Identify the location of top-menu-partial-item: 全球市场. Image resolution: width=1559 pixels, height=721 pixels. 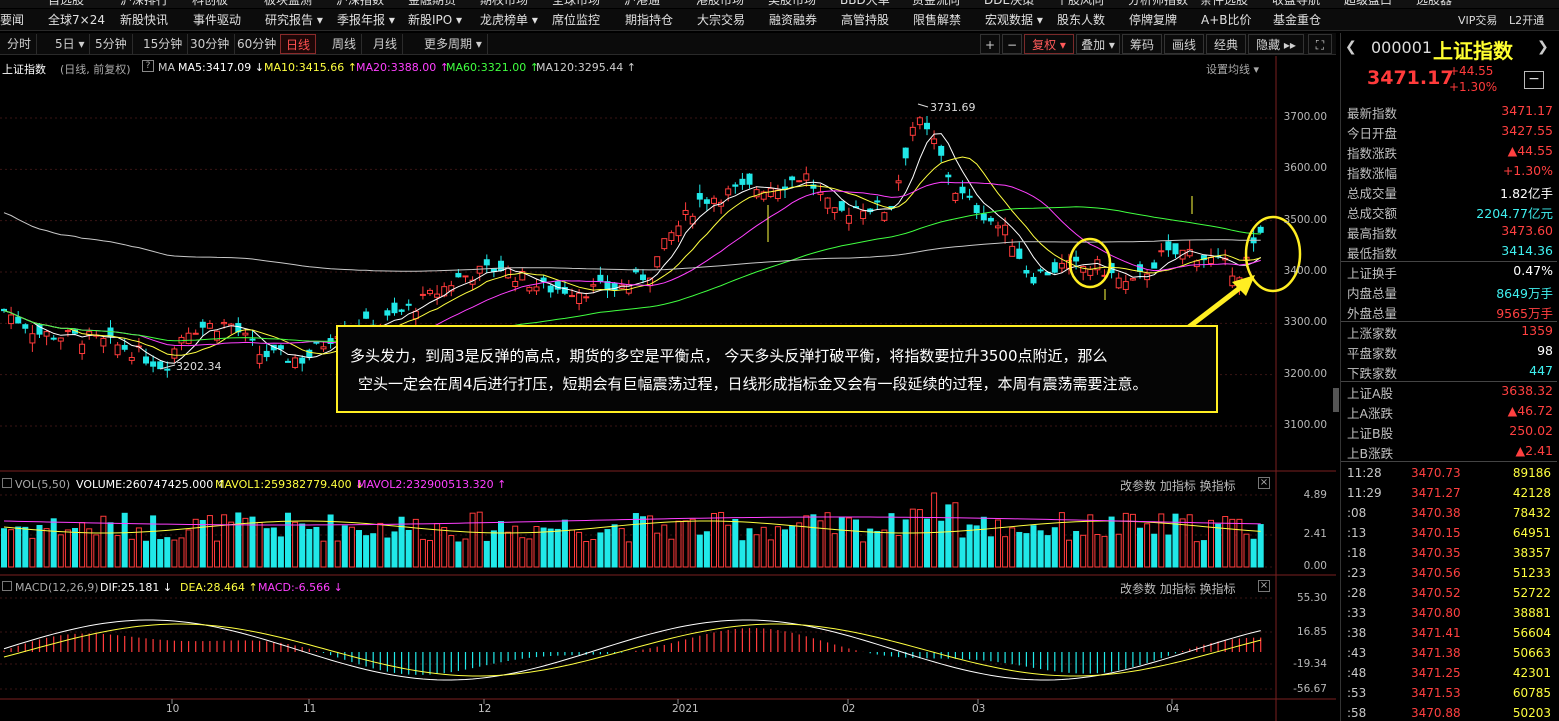
(576, 4).